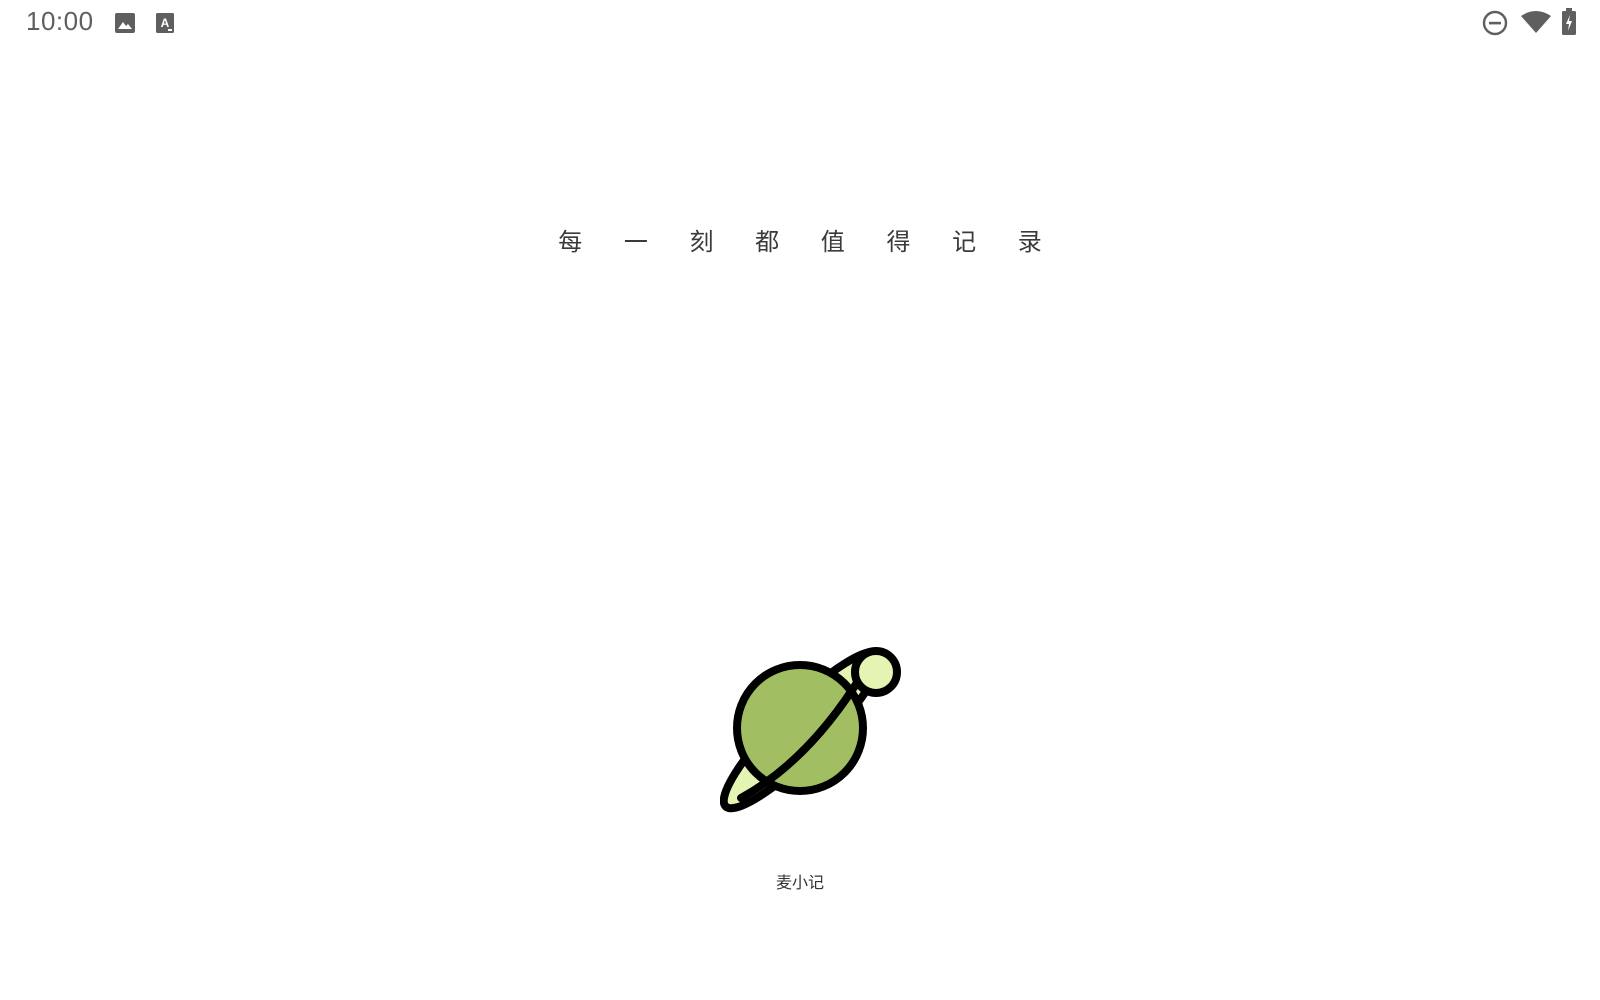 The height and width of the screenshot is (1000, 1600). I want to click on status-bar: 10:00 A, so click(800, 23).